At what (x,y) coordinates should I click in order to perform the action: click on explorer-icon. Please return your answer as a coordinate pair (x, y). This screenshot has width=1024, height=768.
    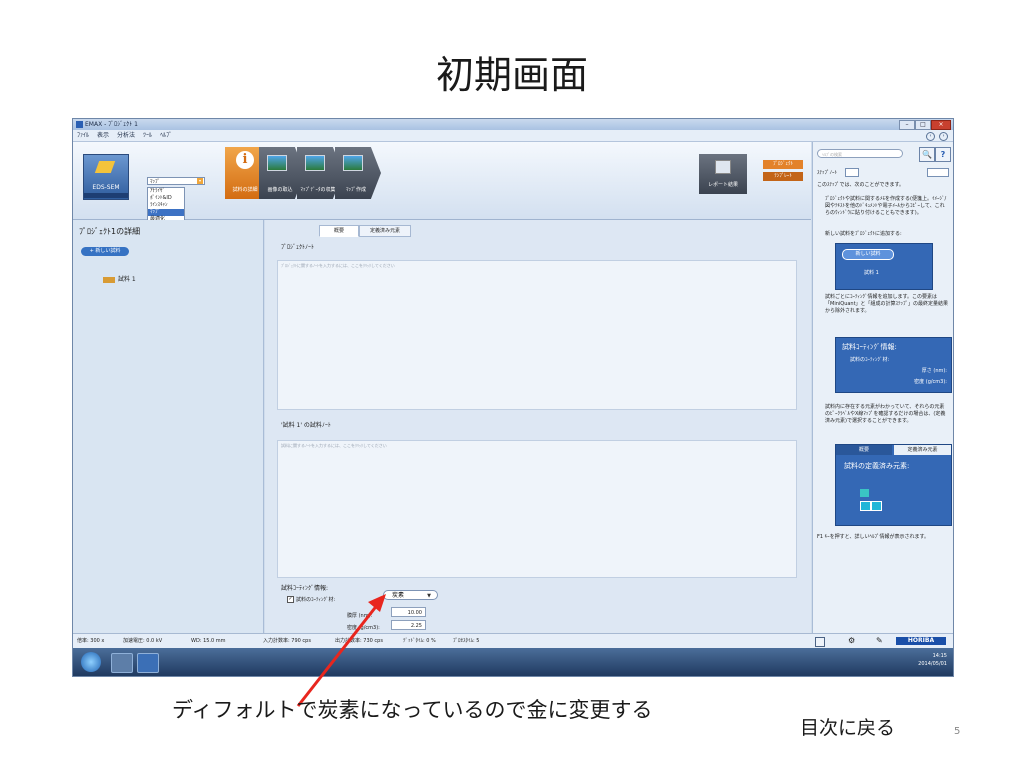
    Looking at the image, I should click on (122, 663).